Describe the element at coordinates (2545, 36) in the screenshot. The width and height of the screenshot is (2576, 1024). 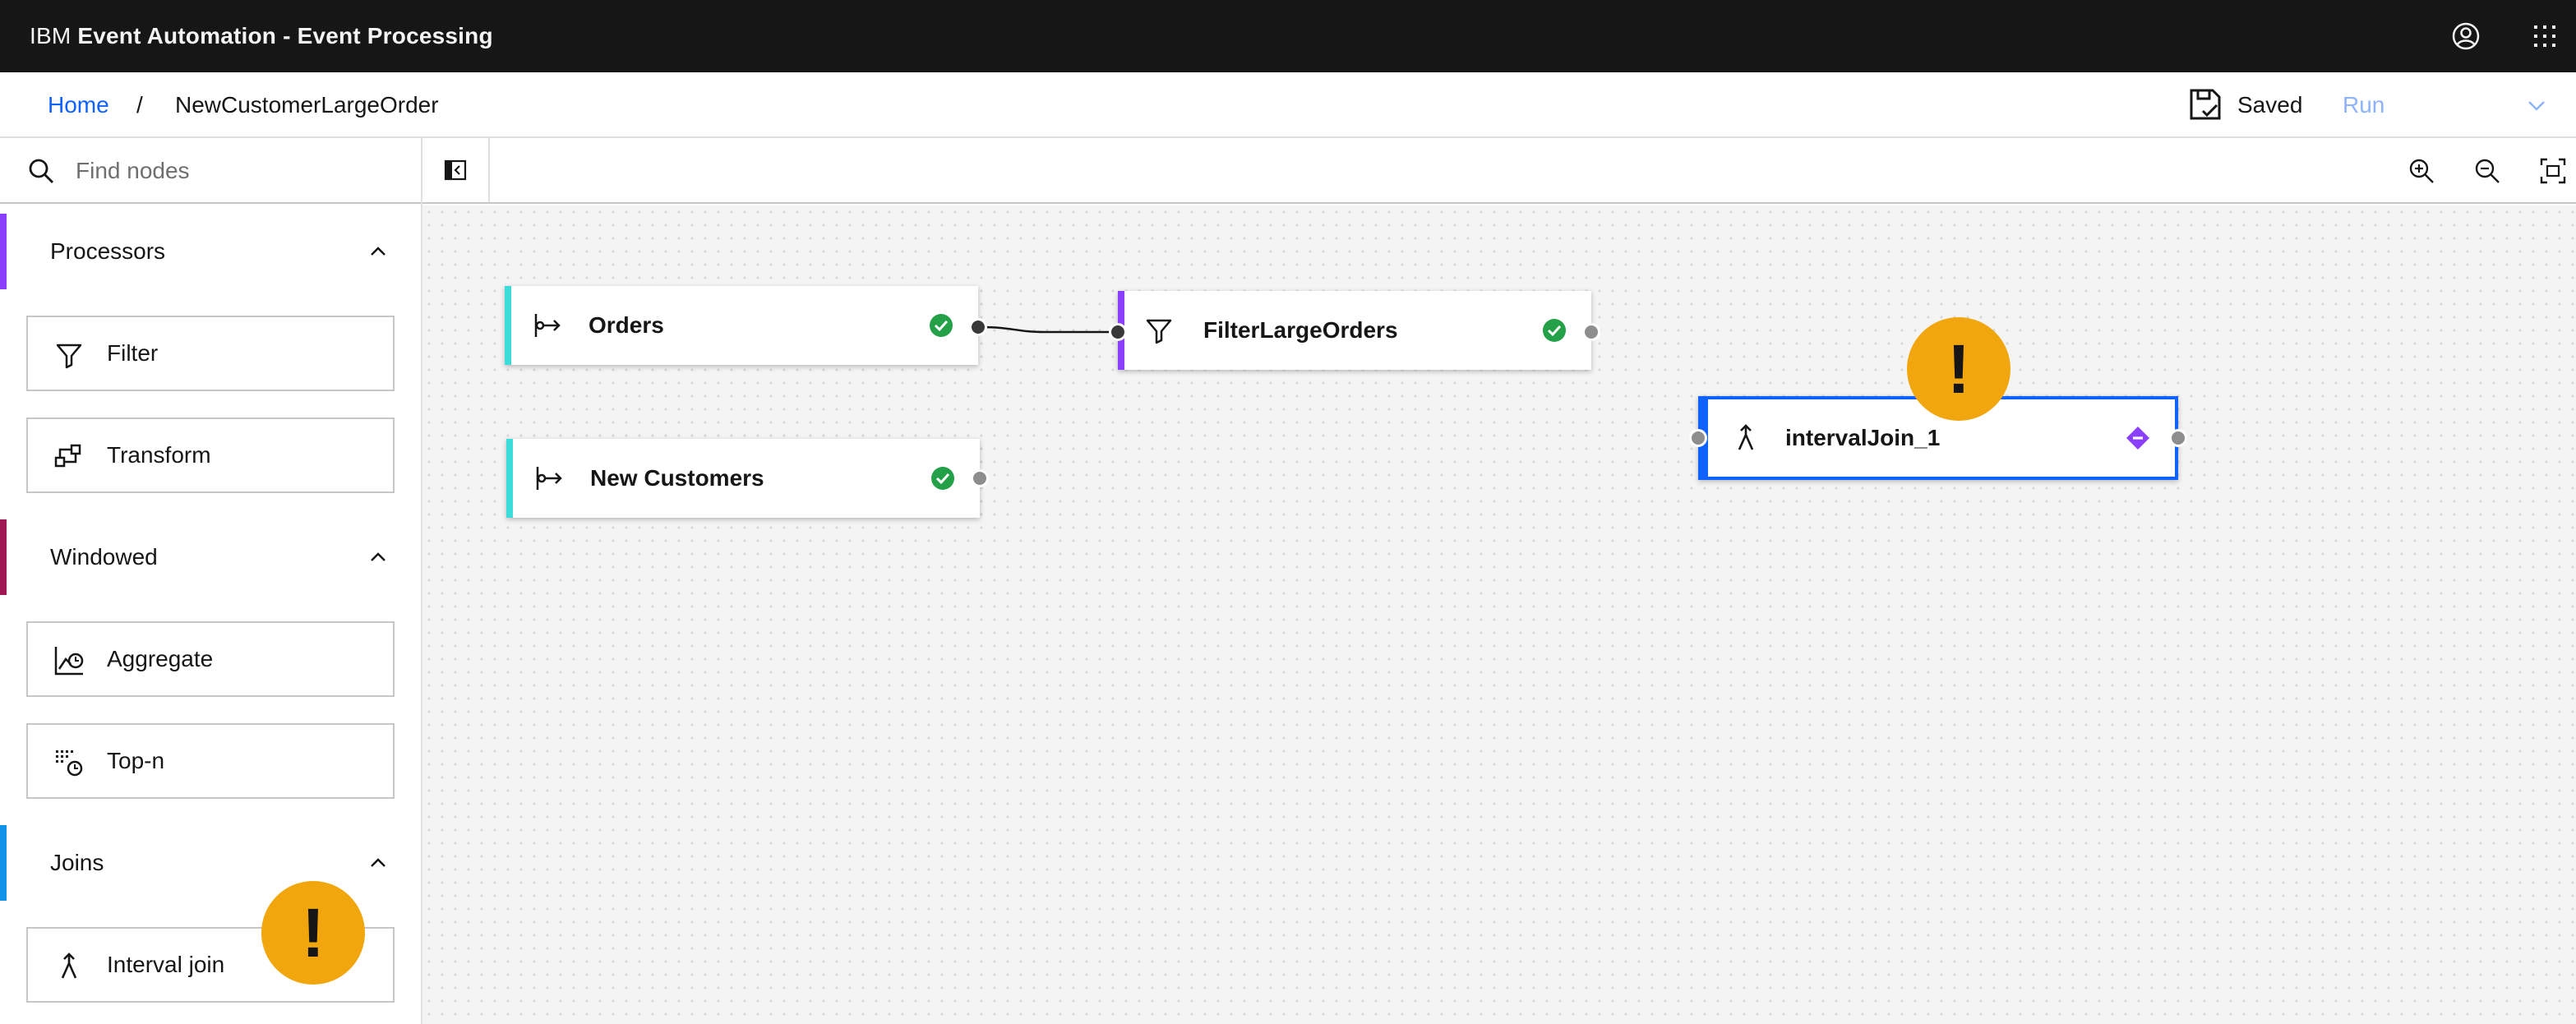
I see `app-switcher-icon` at that location.